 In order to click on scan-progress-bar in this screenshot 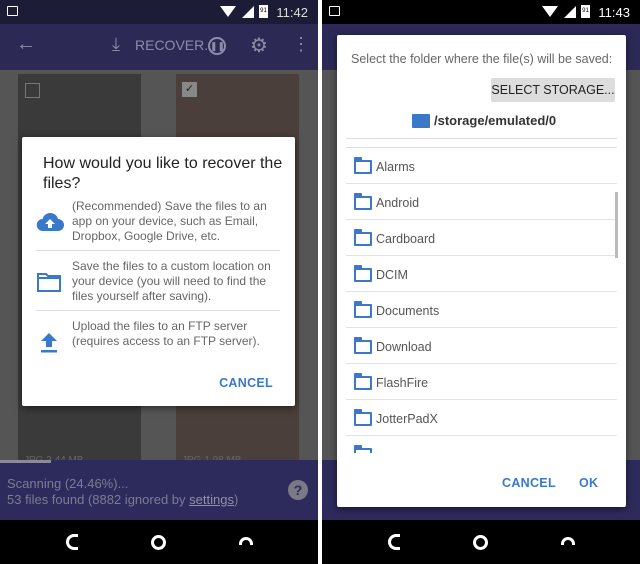, I will do `click(25, 461)`.